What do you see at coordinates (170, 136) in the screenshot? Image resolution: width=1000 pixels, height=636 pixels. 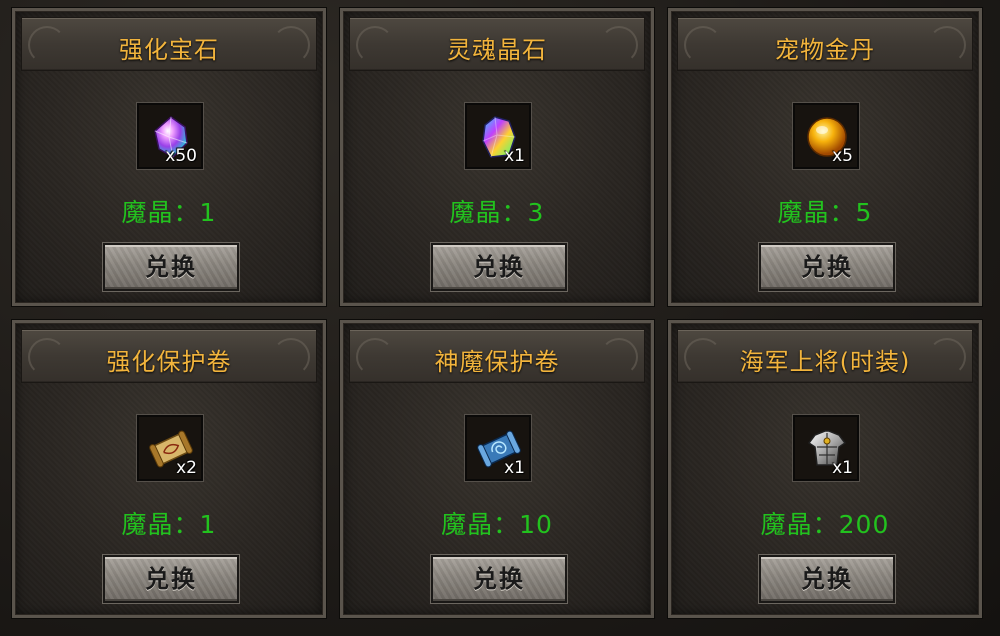 I see `item-slot: x50` at bounding box center [170, 136].